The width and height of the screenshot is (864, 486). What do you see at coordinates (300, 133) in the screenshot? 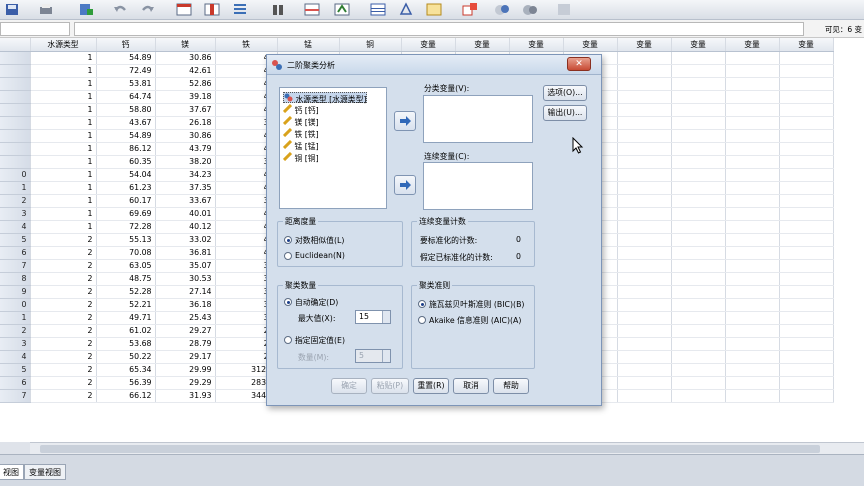
I see `variable-list-item: 铁 [铁]` at bounding box center [300, 133].